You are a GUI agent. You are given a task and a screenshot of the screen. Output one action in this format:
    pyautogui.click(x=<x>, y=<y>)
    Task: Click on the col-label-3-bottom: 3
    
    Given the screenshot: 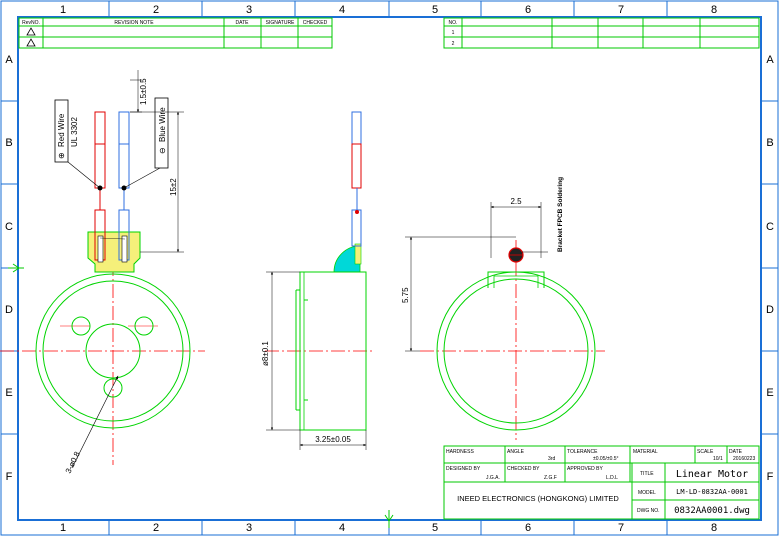 What is the action you would take?
    pyautogui.click(x=249, y=528)
    